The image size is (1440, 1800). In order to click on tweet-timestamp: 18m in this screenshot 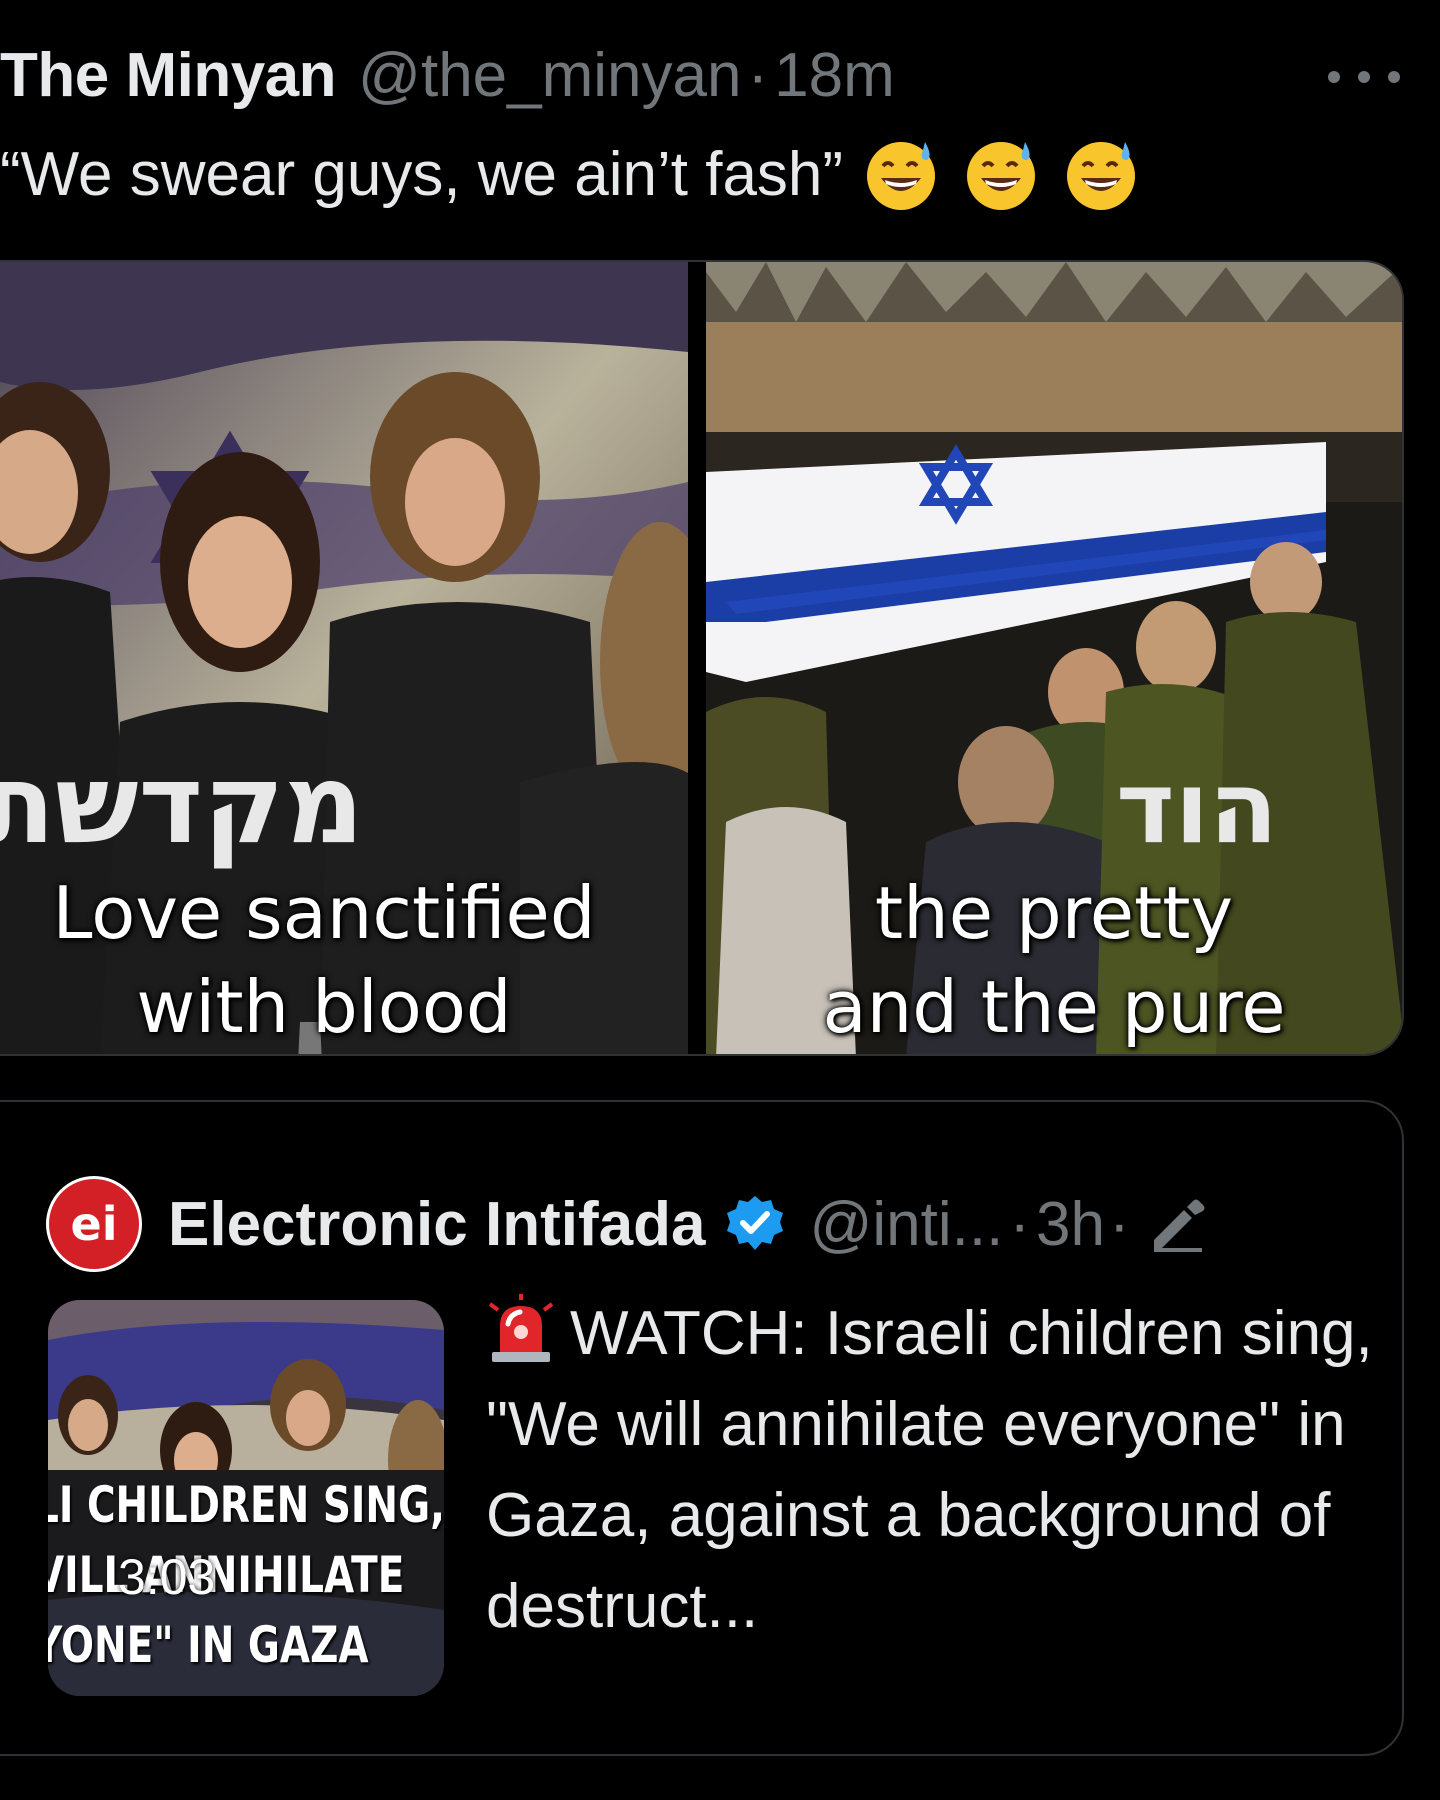, I will do `click(834, 75)`.